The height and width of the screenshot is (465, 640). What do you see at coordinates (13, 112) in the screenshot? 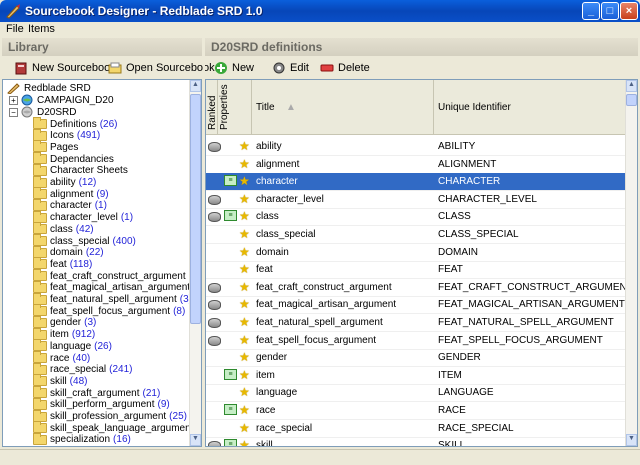
I see `collapse-icon: −` at bounding box center [13, 112].